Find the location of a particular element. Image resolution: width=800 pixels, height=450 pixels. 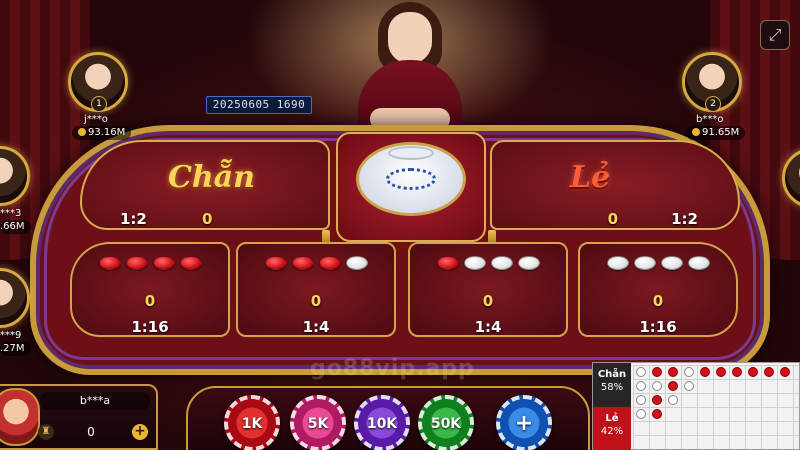

result-history: Chẵn 58% Lẻ 42% is located at coordinates (696, 406).